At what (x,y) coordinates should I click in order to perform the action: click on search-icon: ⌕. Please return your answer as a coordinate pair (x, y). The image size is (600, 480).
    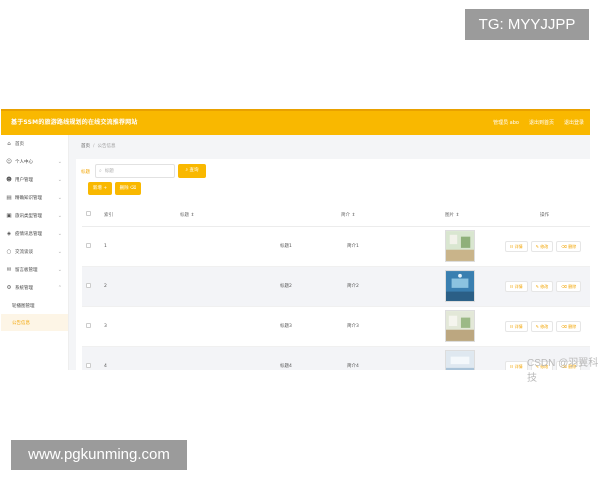
    Looking at the image, I should click on (100, 171).